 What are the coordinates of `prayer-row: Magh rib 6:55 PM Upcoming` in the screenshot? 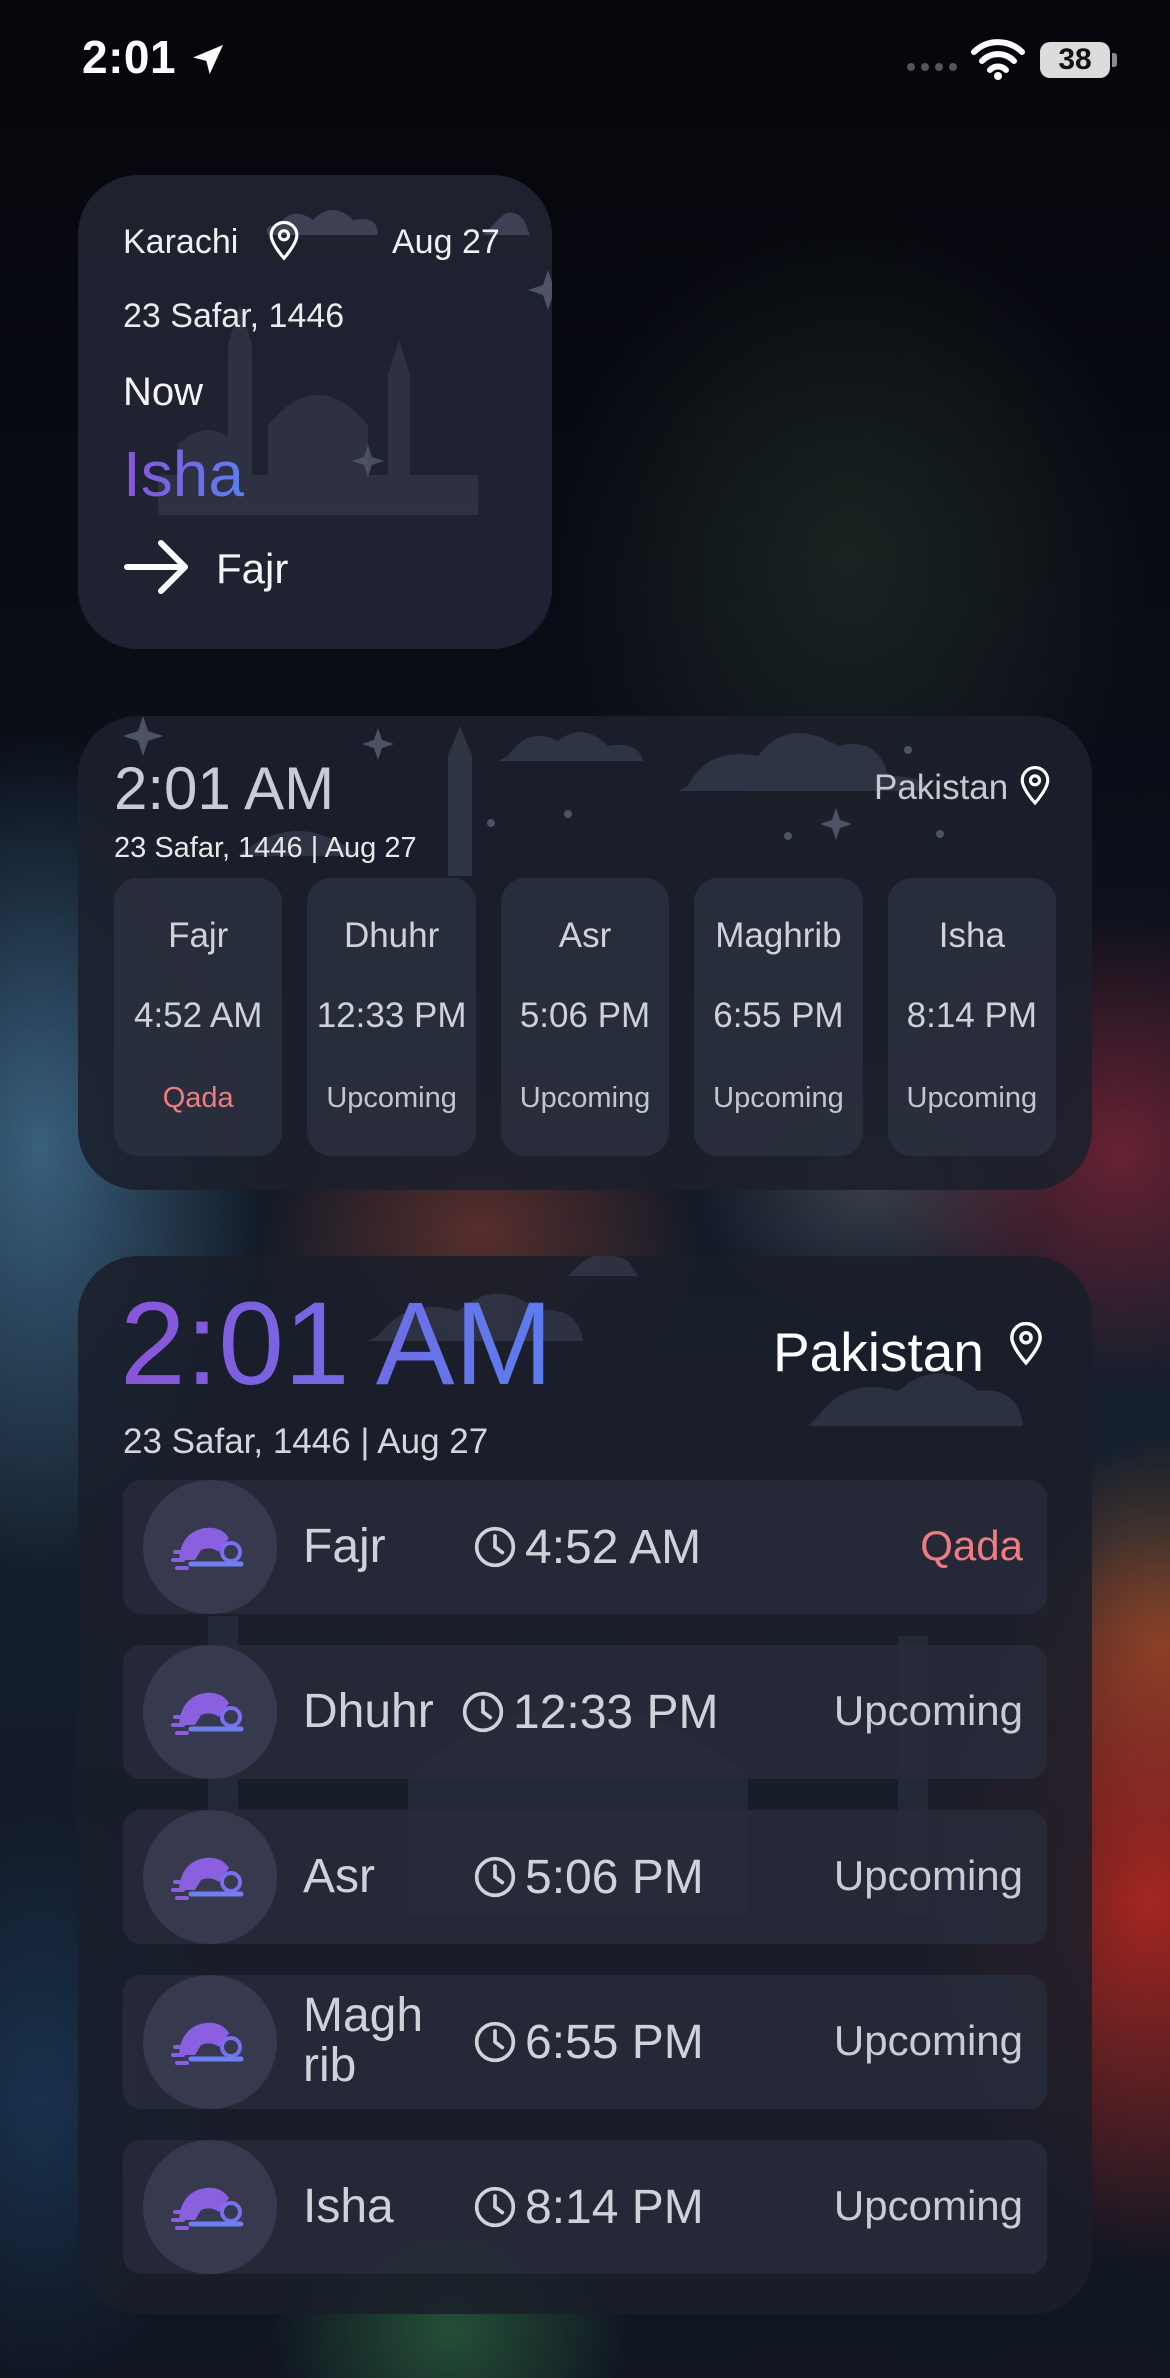 It's located at (585, 2042).